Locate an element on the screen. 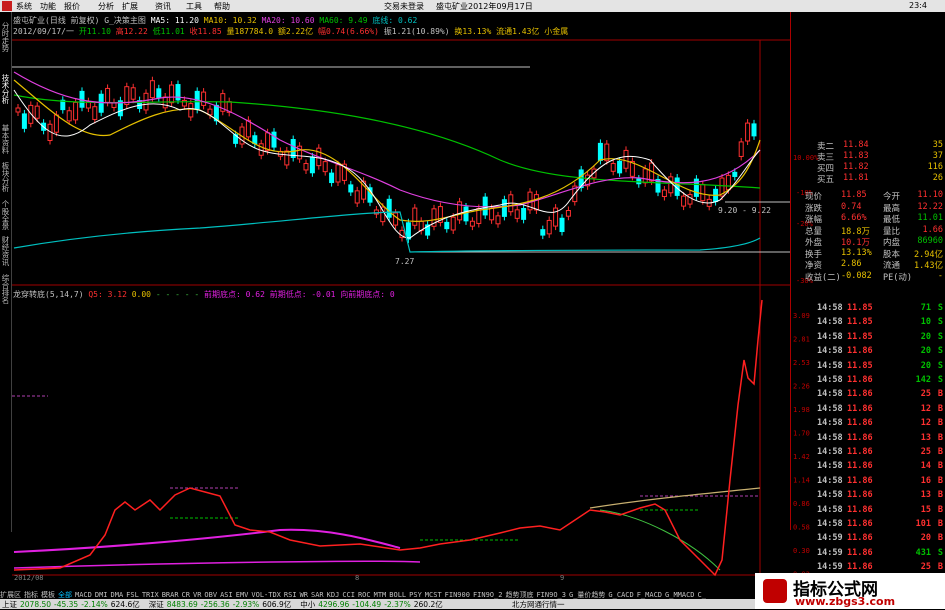  indicator-tab: VOL-TDX is located at coordinates (266, 595).